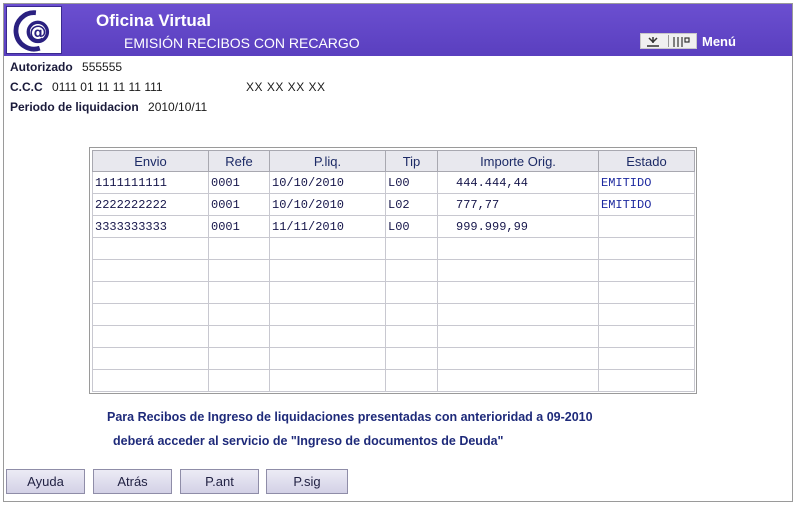  What do you see at coordinates (150, 182) in the screenshot?
I see `cell-envio: 1111111111` at bounding box center [150, 182].